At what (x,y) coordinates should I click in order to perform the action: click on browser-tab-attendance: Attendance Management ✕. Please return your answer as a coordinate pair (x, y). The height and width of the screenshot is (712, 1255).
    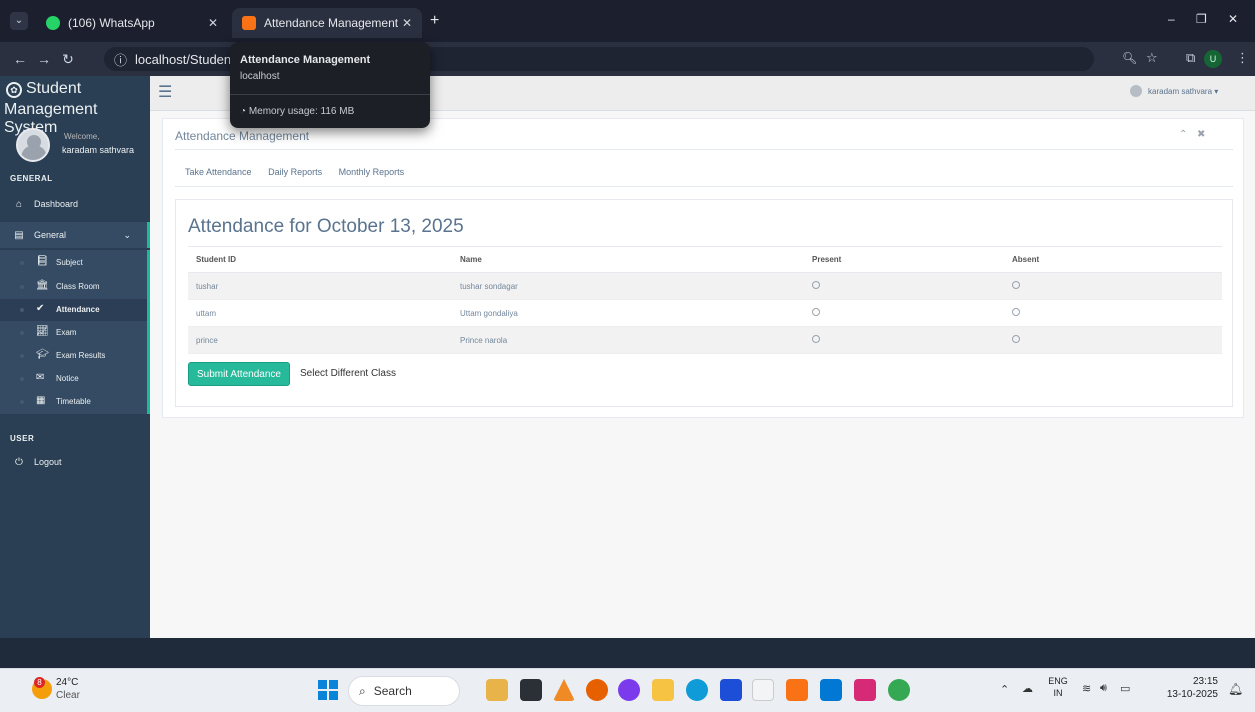
    Looking at the image, I should click on (327, 23).